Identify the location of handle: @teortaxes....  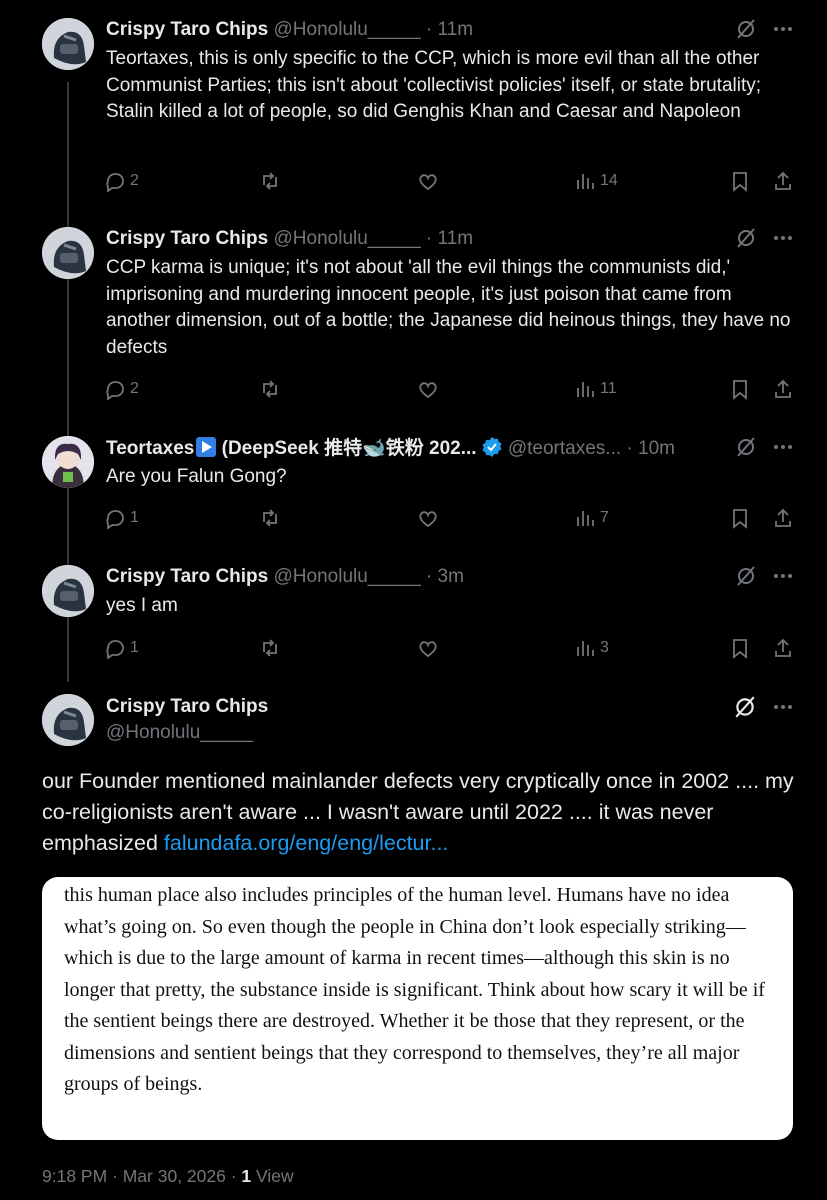
(564, 448).